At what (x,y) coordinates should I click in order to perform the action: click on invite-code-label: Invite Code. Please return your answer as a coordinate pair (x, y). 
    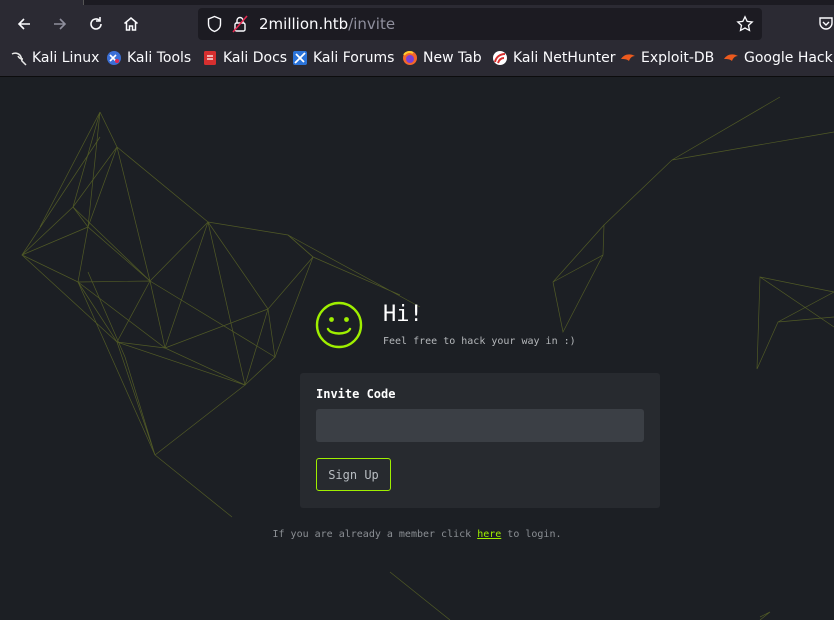
    Looking at the image, I should click on (356, 394).